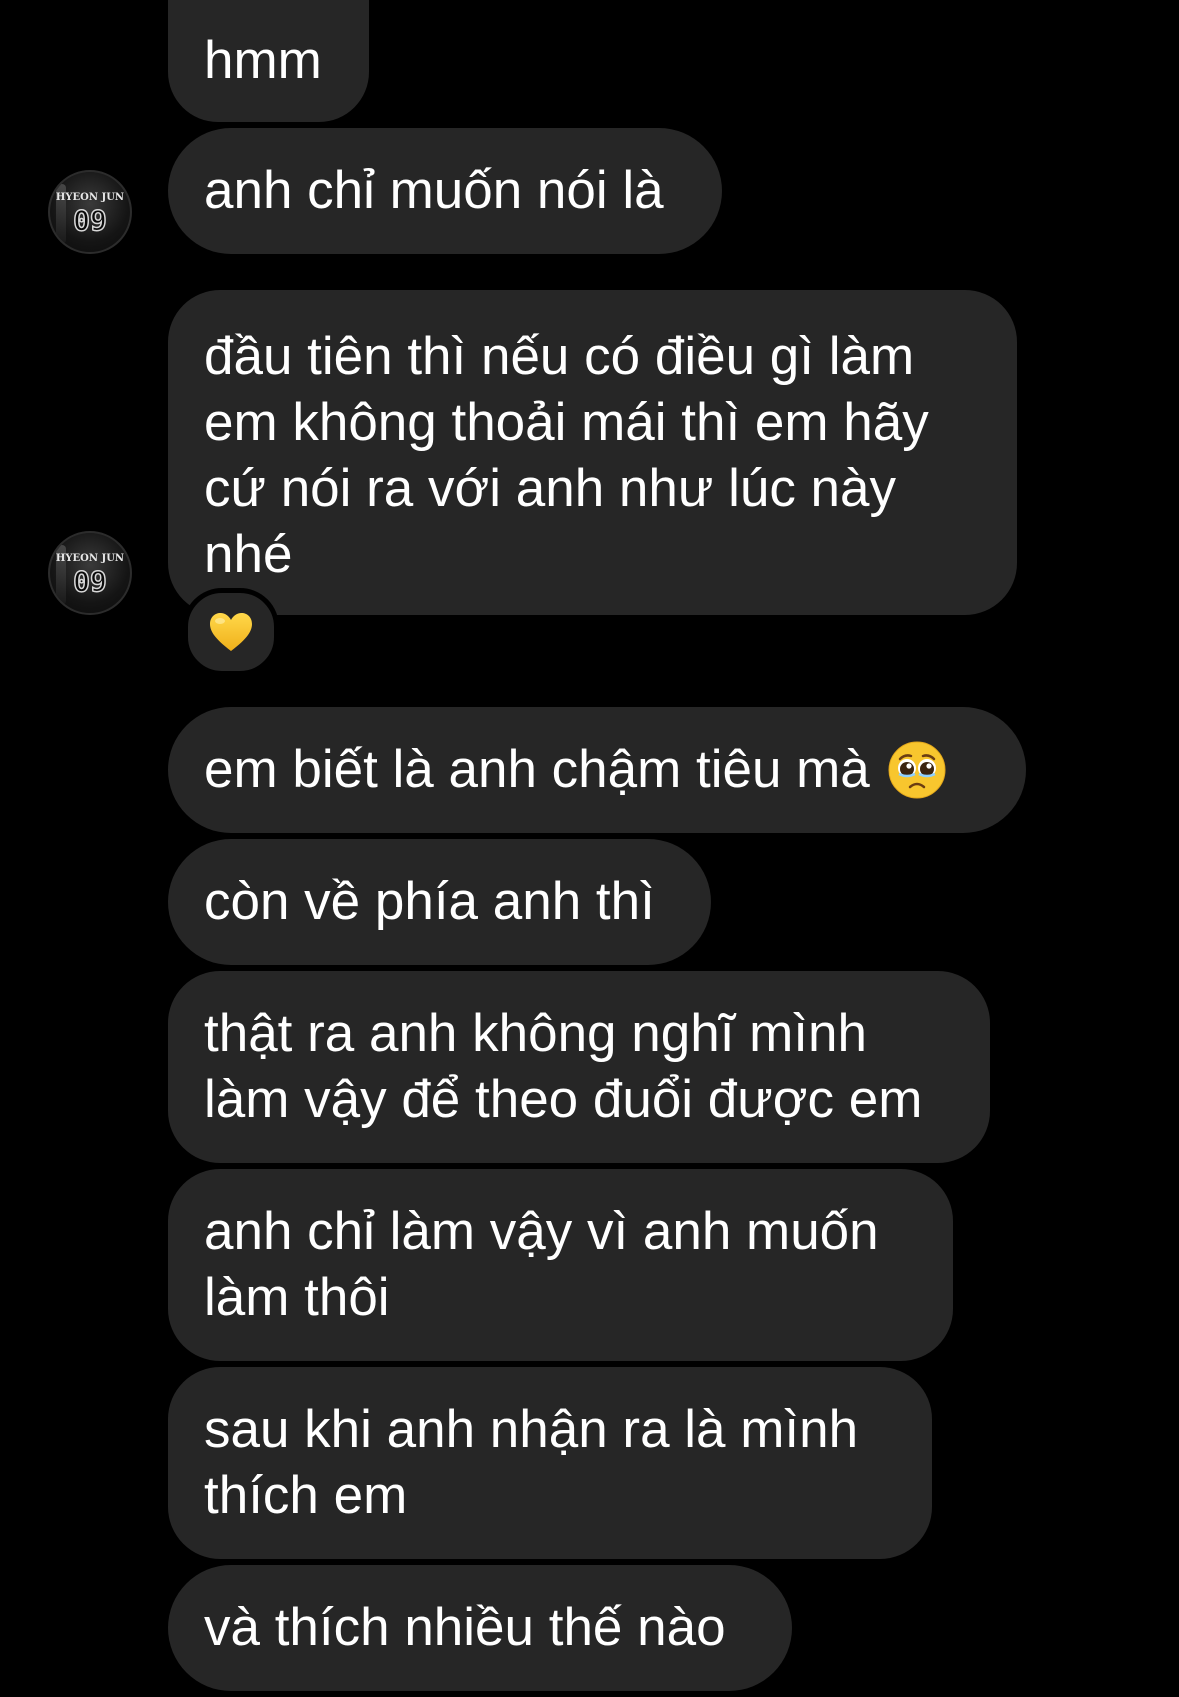  What do you see at coordinates (917, 770) in the screenshot?
I see `pleading-face-icon` at bounding box center [917, 770].